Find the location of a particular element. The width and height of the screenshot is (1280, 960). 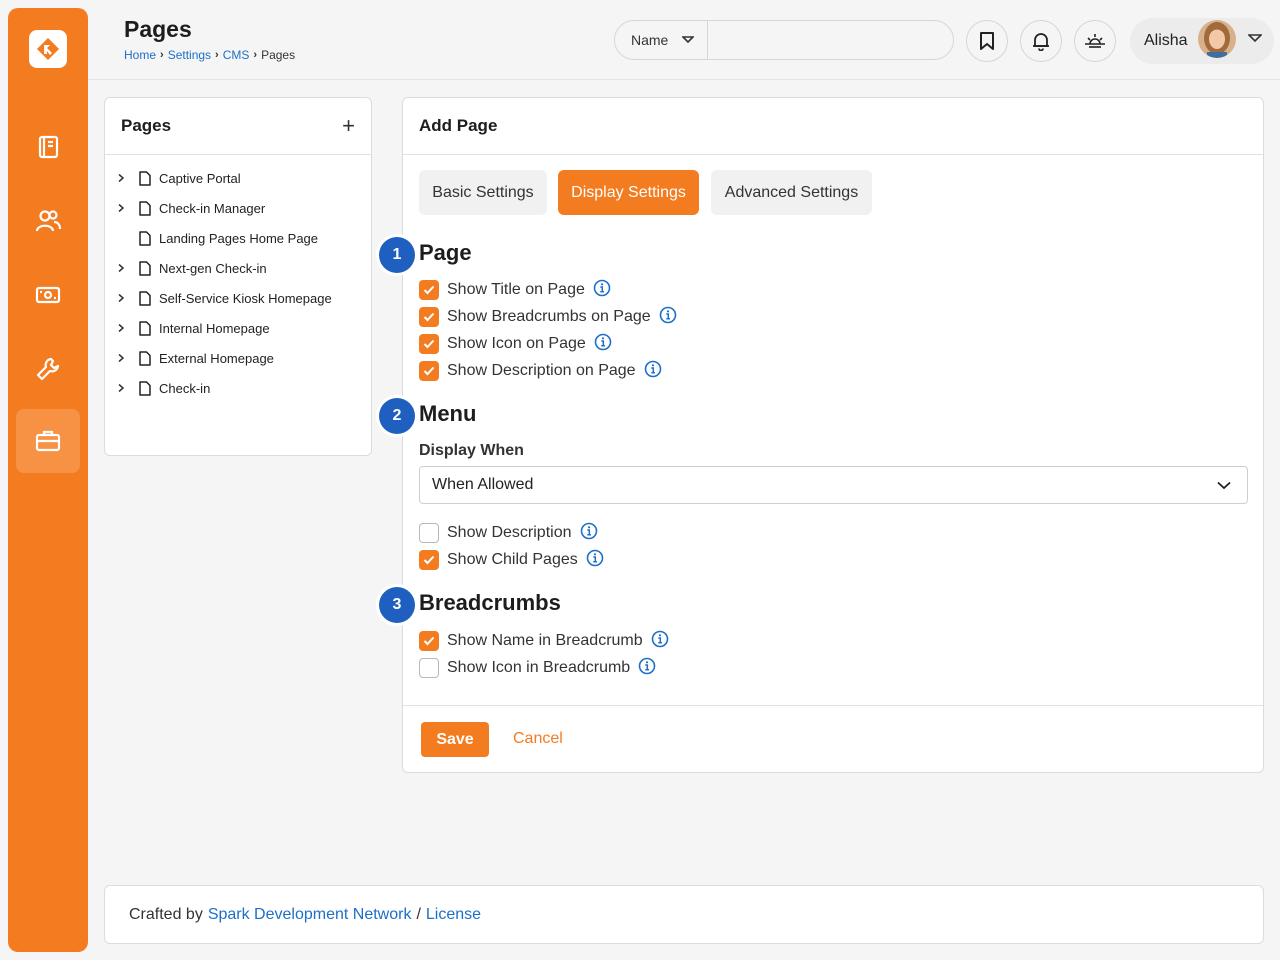

checkbox-option: Show Title on Page is located at coordinates (515, 290).